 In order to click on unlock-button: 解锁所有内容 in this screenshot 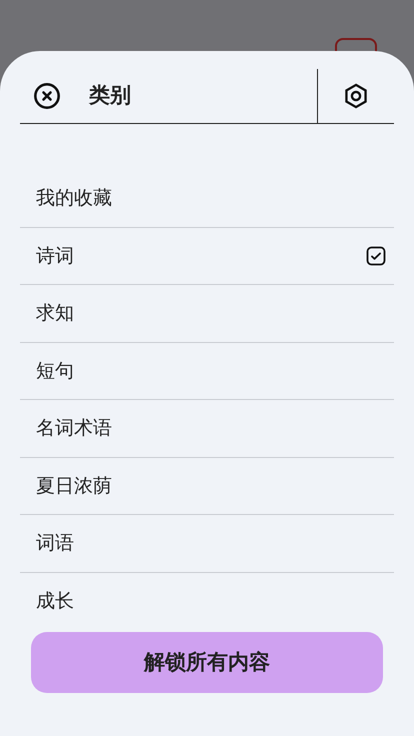, I will do `click(207, 662)`.